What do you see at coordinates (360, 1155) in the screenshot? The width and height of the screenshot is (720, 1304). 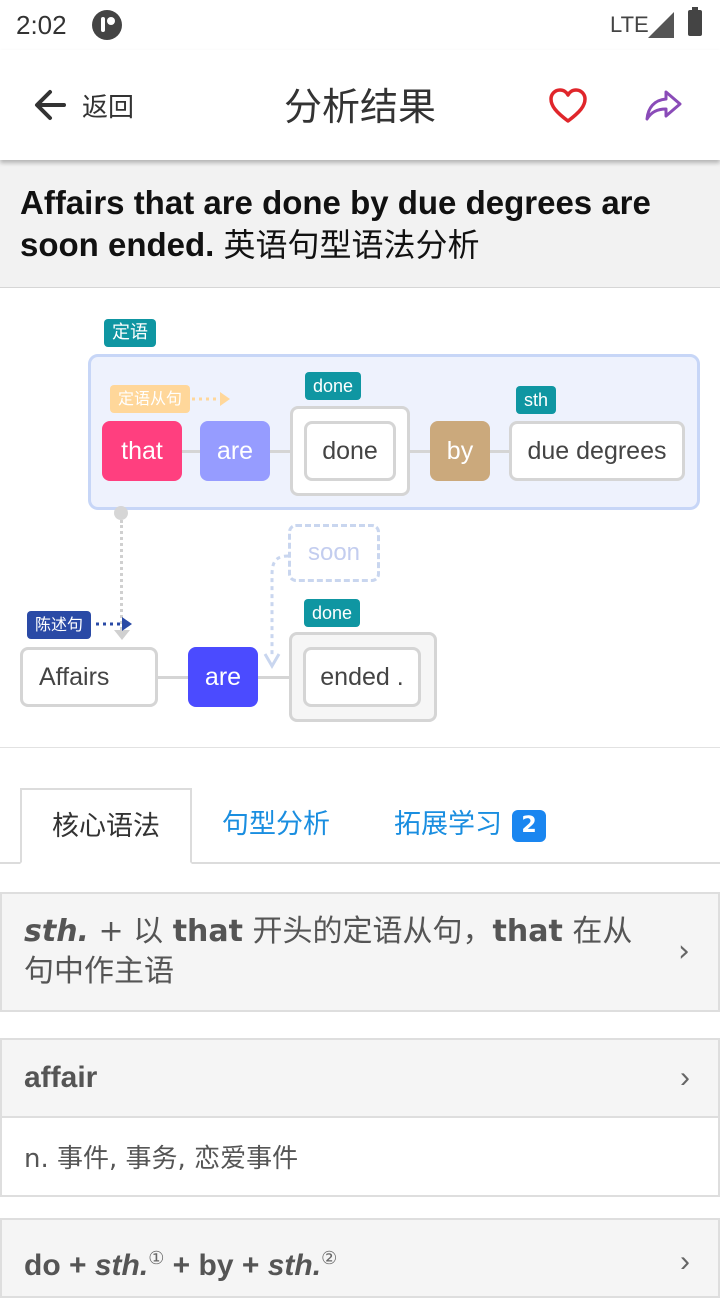 I see `vocab-definition: n. 事件, 事务, 恋爱事件` at bounding box center [360, 1155].